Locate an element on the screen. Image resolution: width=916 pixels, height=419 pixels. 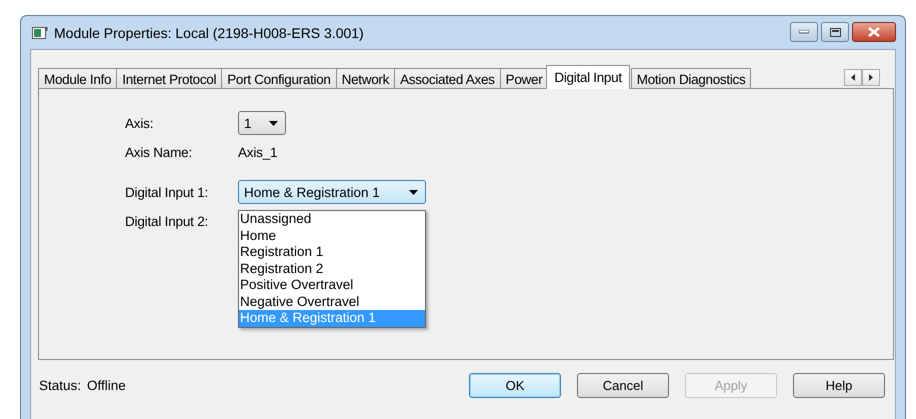
left-arrow-icon is located at coordinates (853, 77).